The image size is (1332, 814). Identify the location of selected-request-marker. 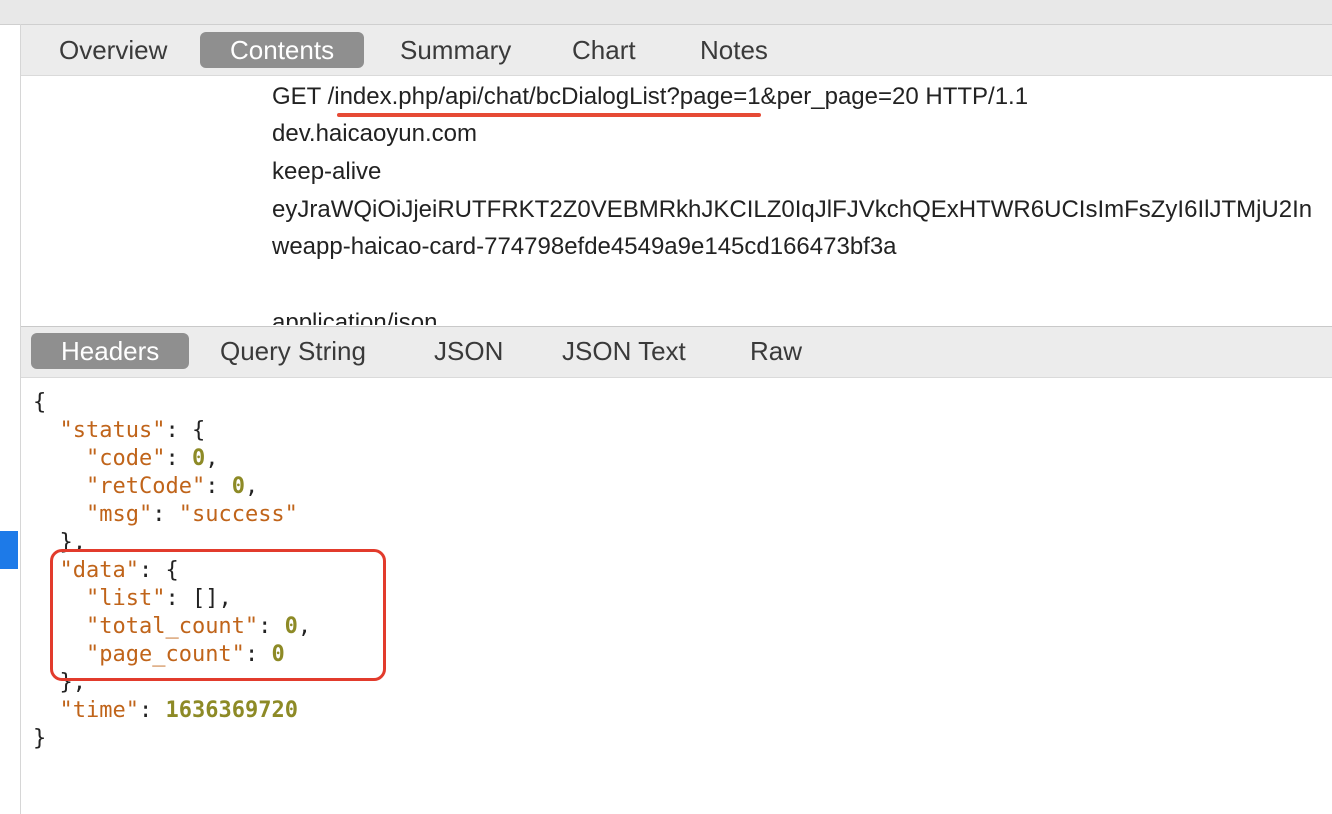
(9, 550).